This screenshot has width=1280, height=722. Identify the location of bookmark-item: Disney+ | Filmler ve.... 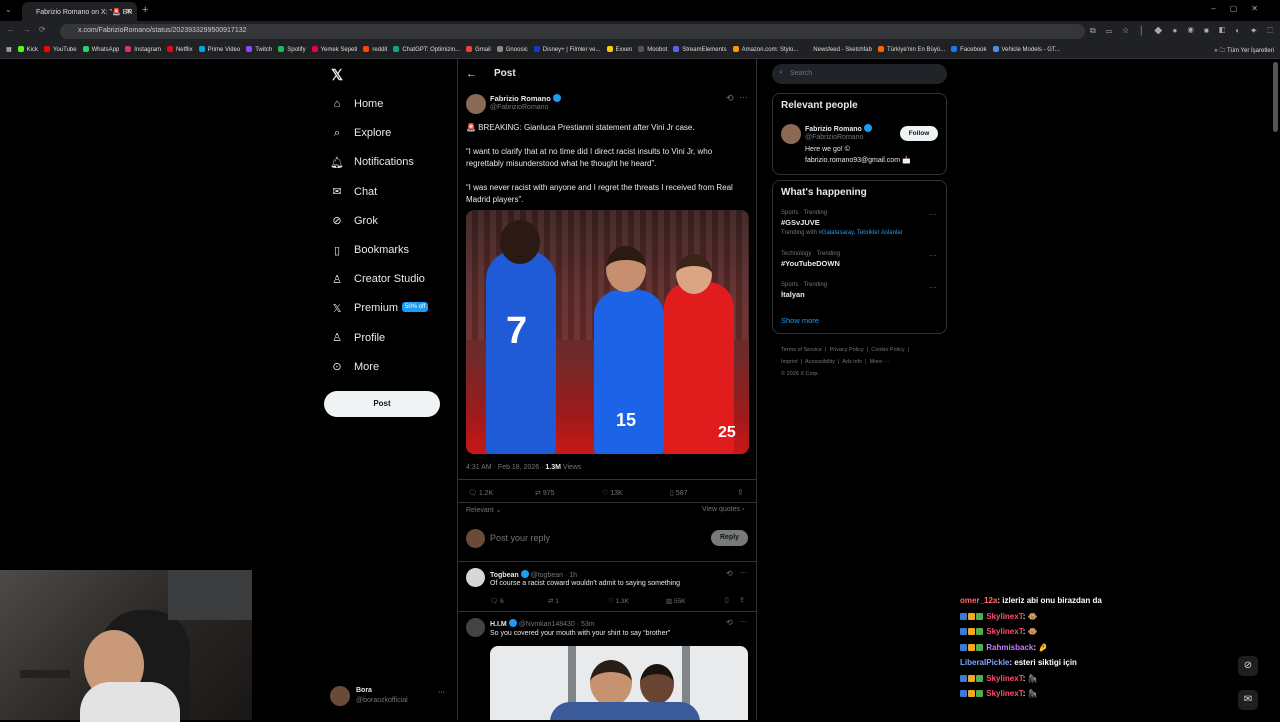
(567, 49).